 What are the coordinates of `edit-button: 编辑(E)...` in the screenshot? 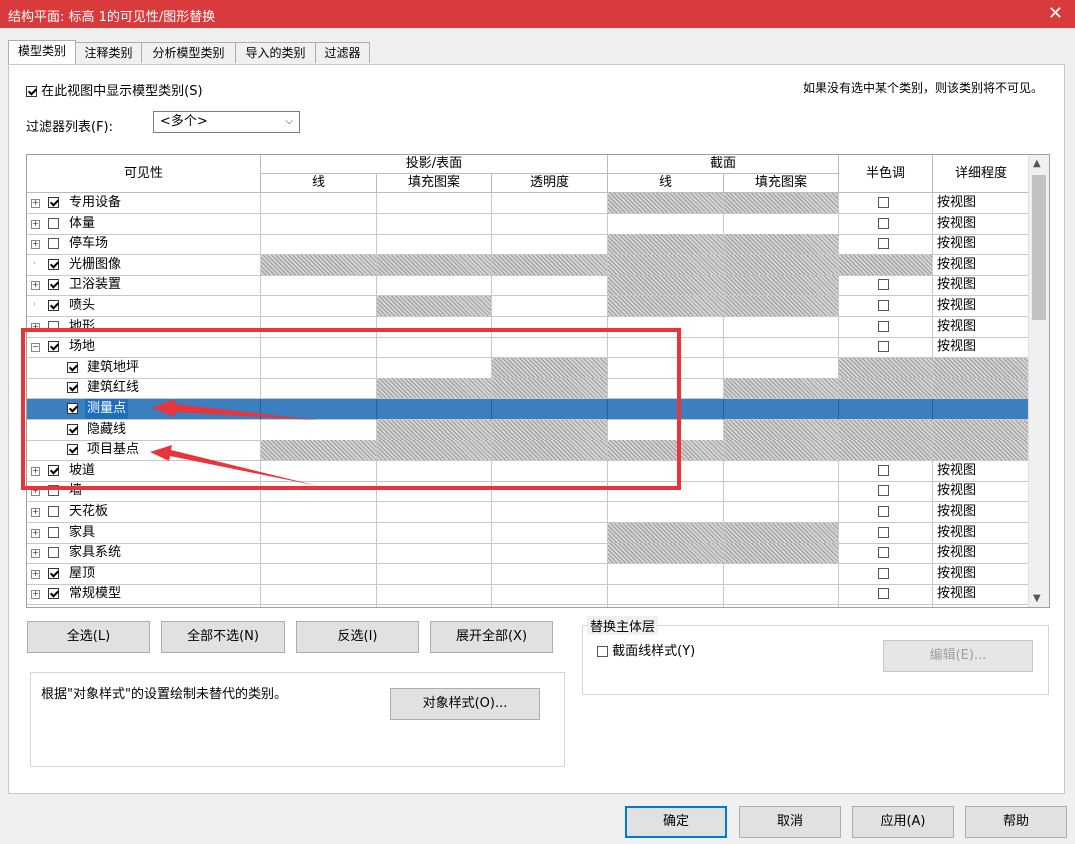 It's located at (958, 656).